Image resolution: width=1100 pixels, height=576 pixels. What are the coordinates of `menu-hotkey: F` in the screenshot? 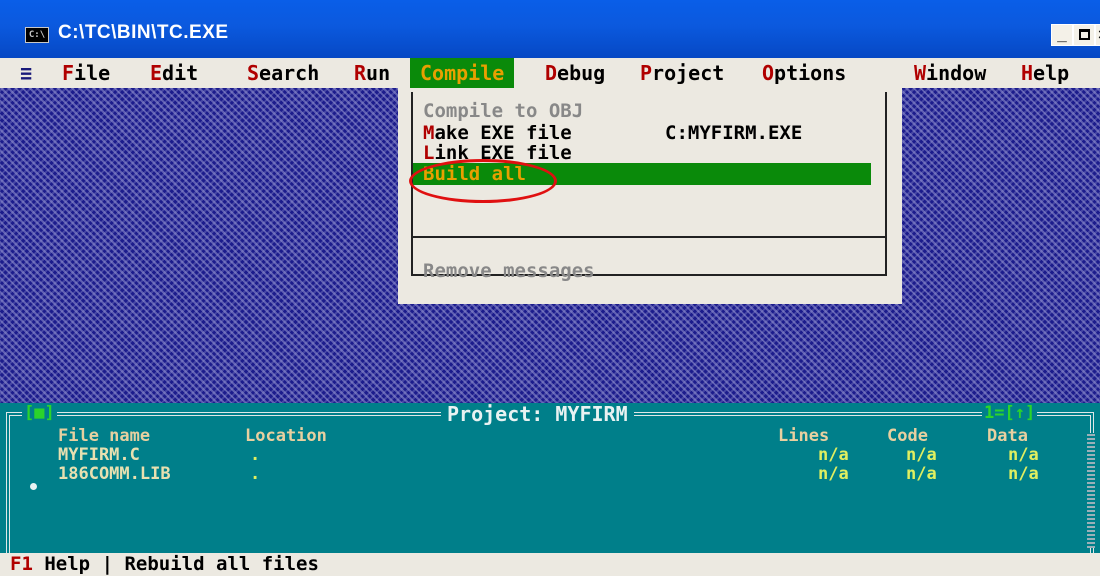 It's located at (68, 73).